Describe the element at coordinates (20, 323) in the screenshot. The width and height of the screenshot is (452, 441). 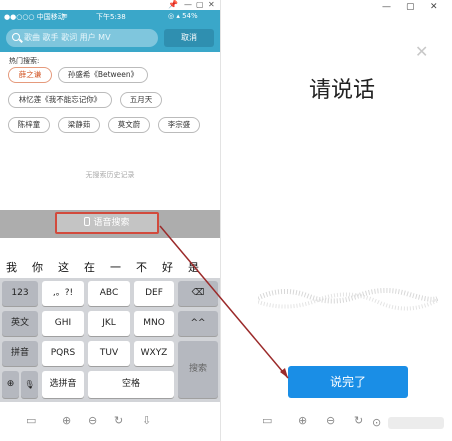
I see `key-english: 英文` at that location.